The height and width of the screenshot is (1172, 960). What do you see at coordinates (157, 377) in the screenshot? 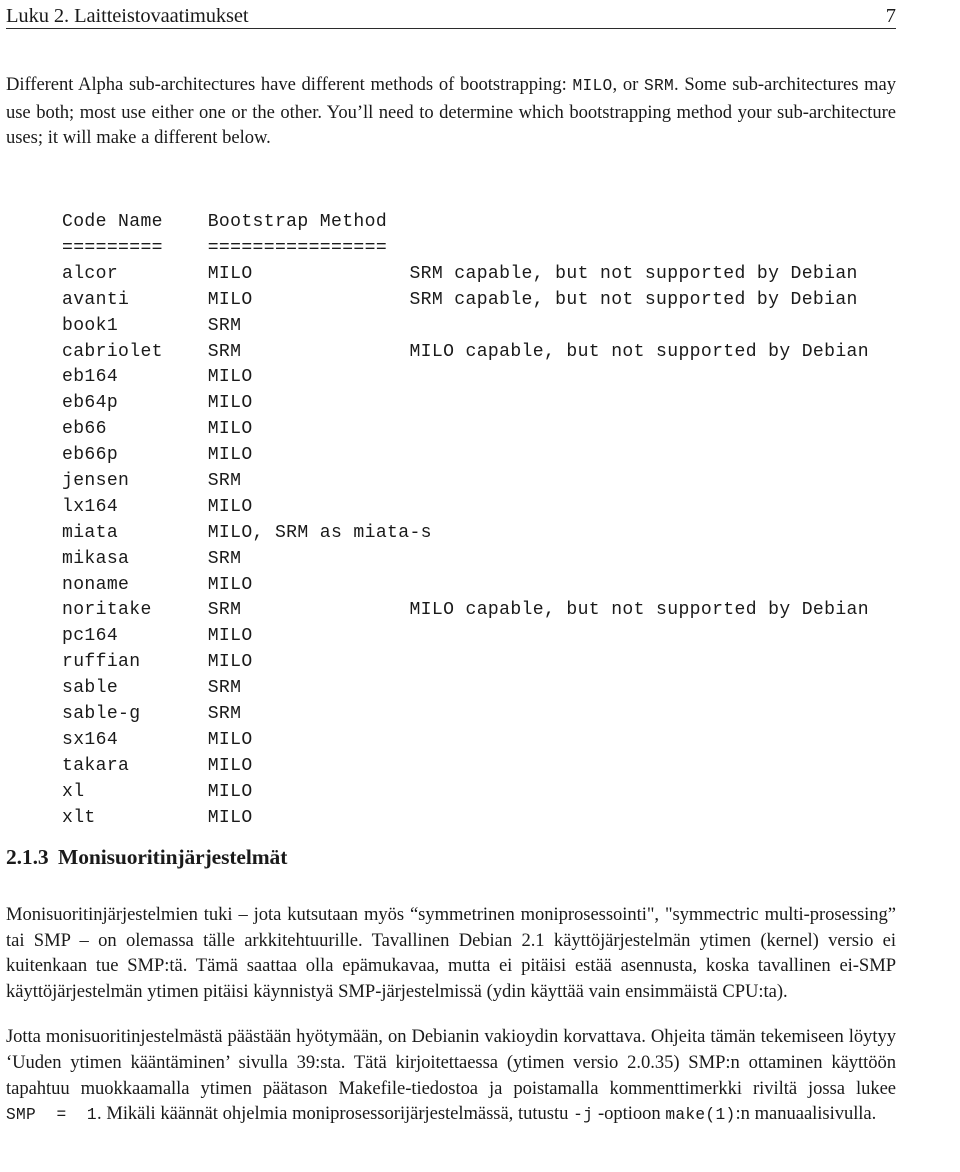
I see `listing-row: eb164 MILO` at bounding box center [157, 377].